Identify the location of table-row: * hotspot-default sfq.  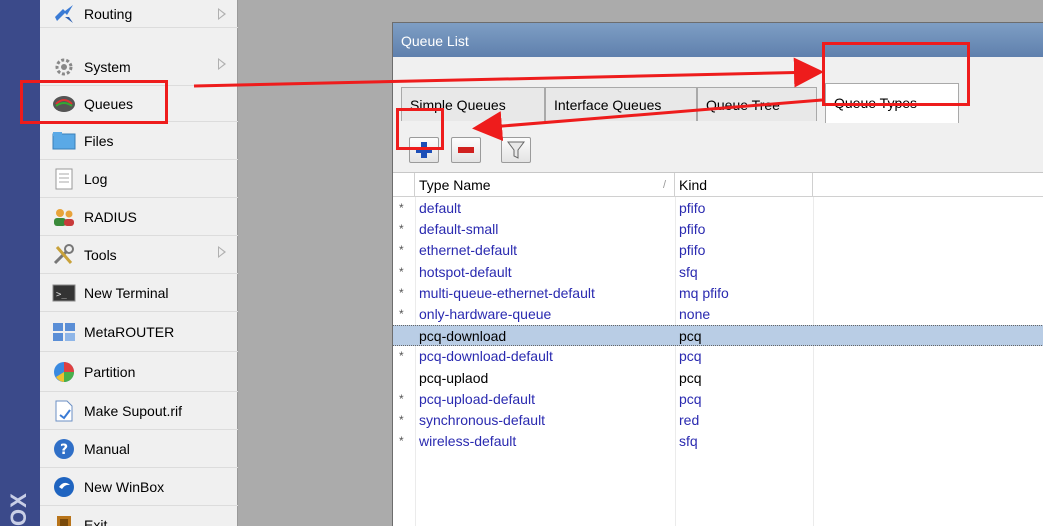
(718, 272).